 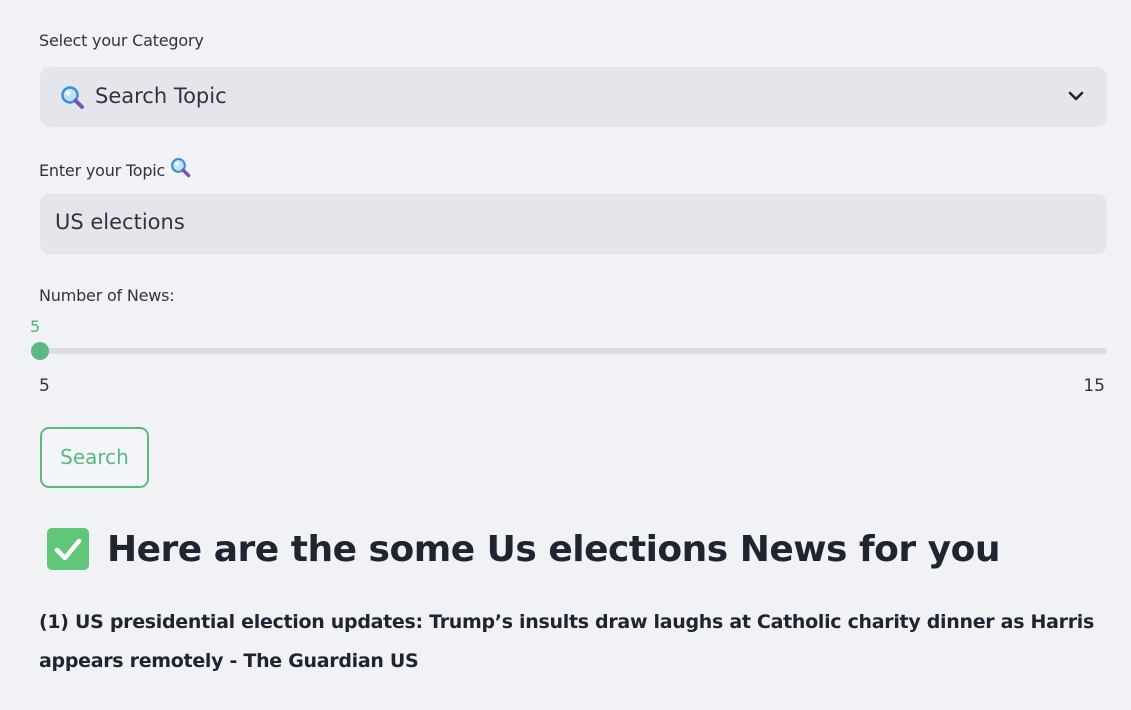 What do you see at coordinates (102, 170) in the screenshot?
I see `topic-label-text: Enter your Topic` at bounding box center [102, 170].